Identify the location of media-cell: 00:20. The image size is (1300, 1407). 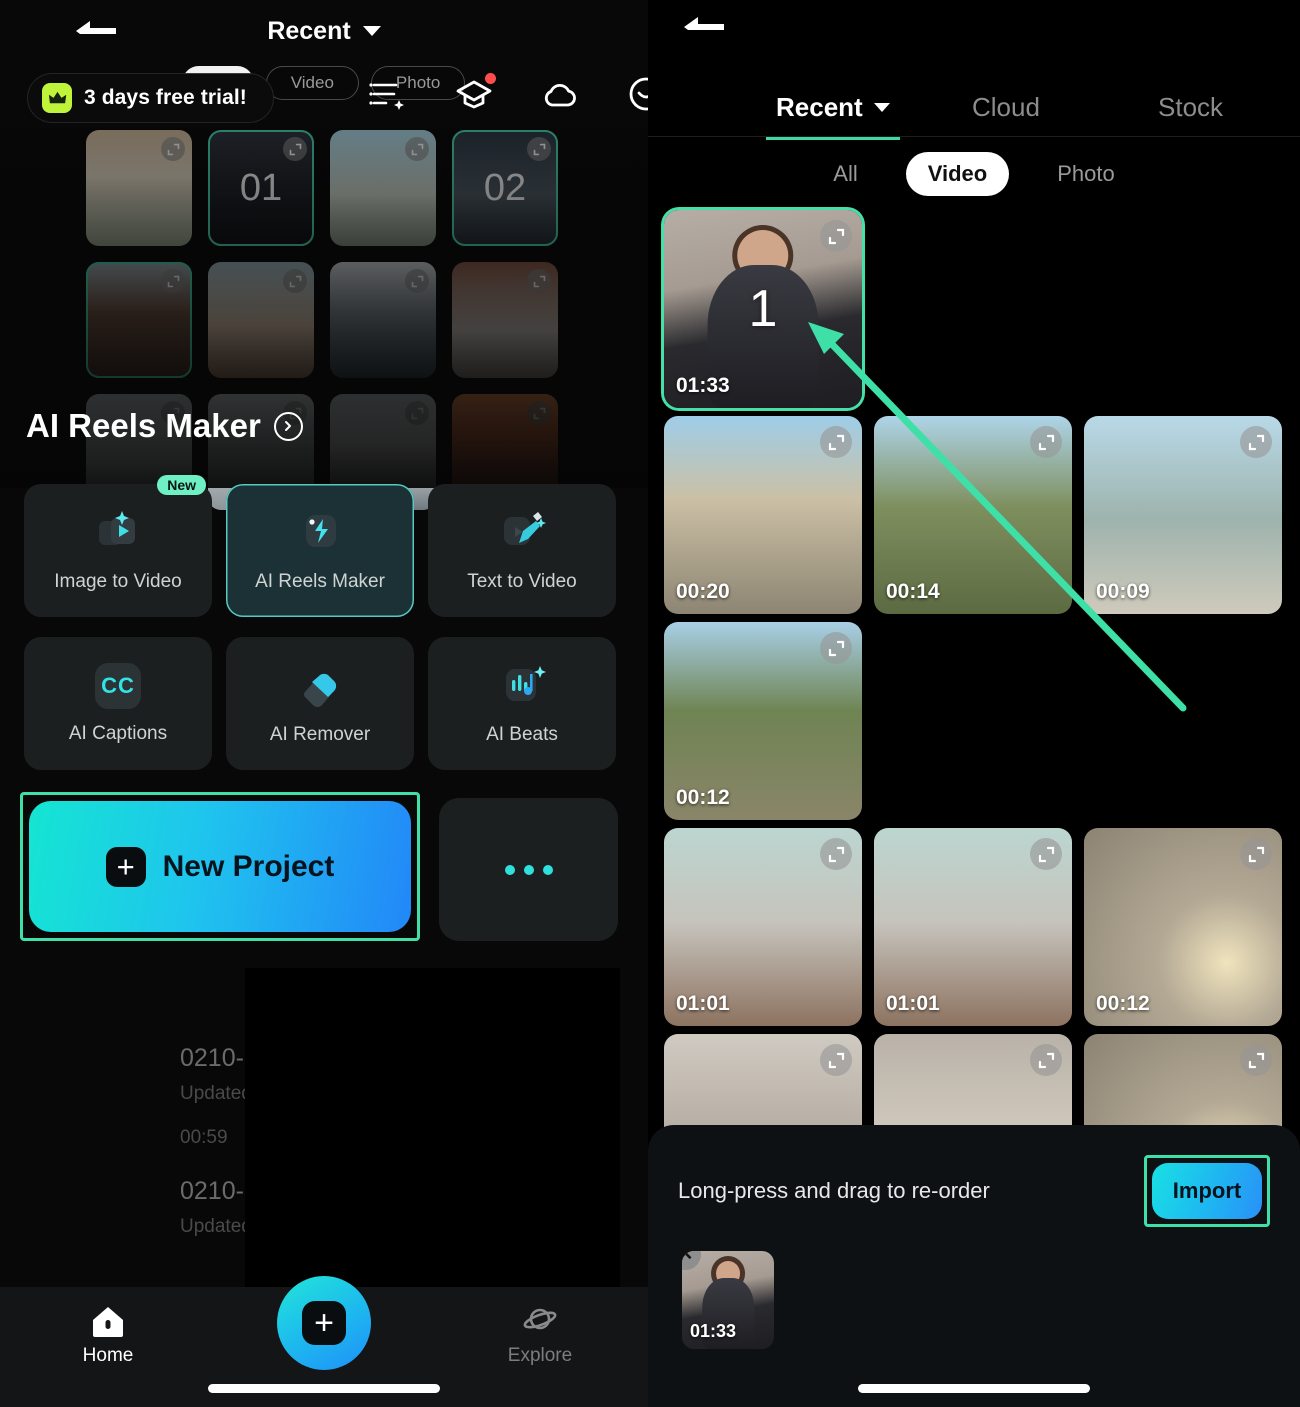
(763, 515).